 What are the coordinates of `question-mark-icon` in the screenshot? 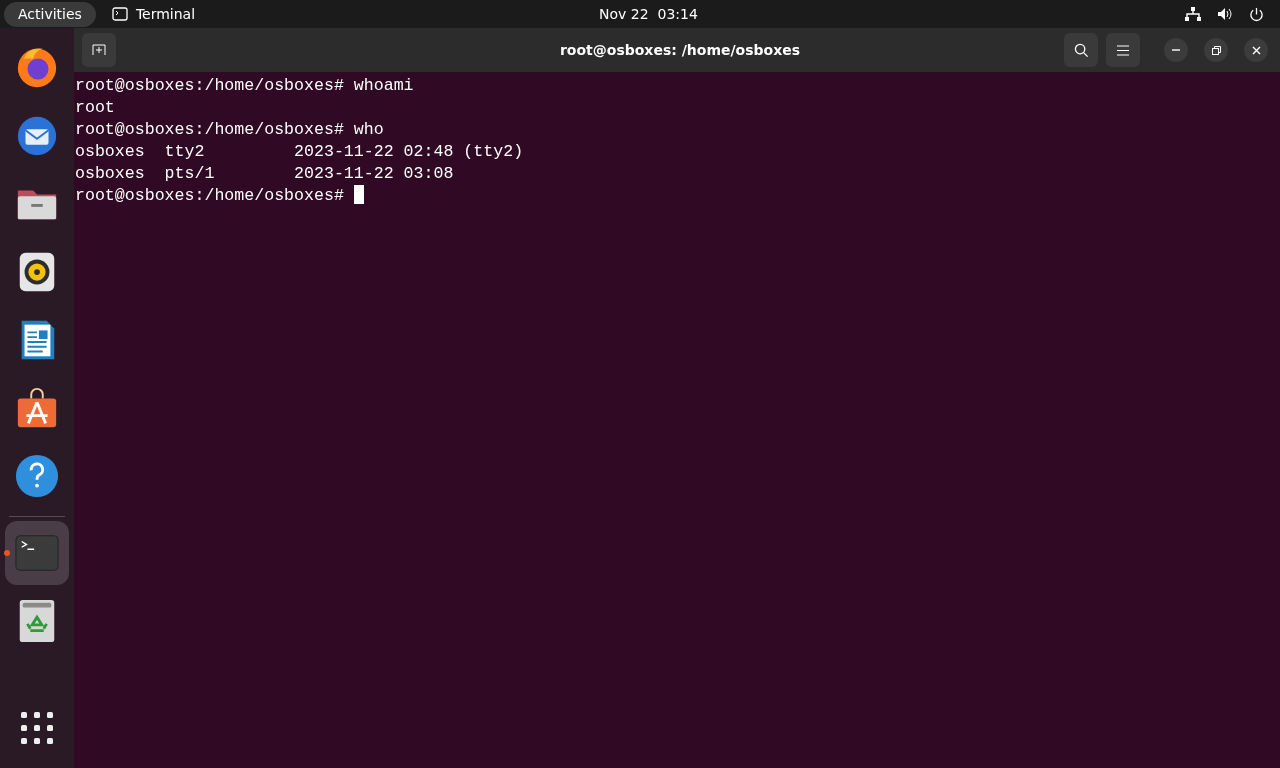 It's located at (37, 476).